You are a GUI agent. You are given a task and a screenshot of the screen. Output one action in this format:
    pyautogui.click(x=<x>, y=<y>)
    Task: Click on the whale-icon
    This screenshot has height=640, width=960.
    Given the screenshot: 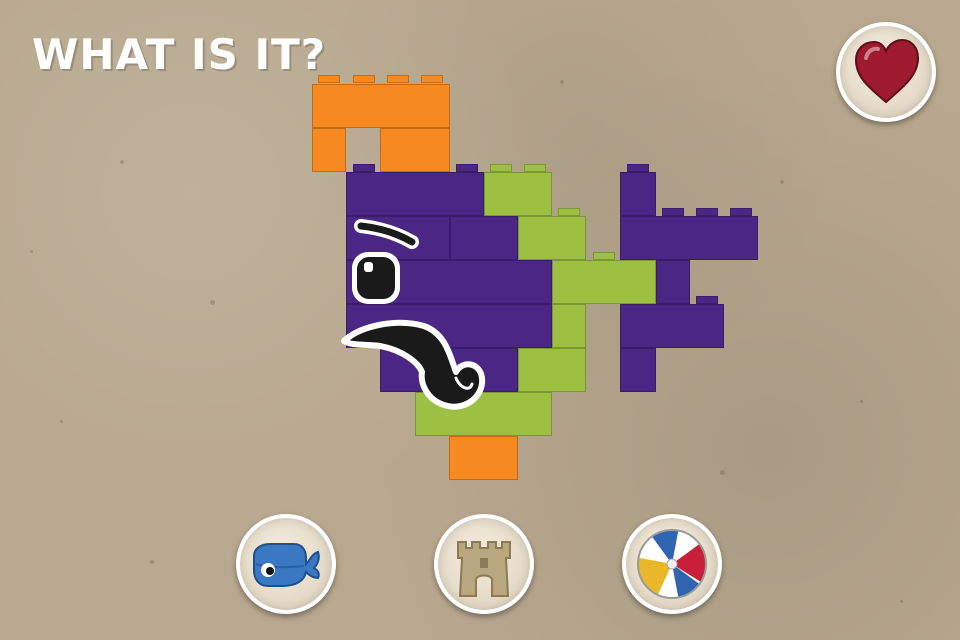 What is the action you would take?
    pyautogui.click(x=286, y=565)
    